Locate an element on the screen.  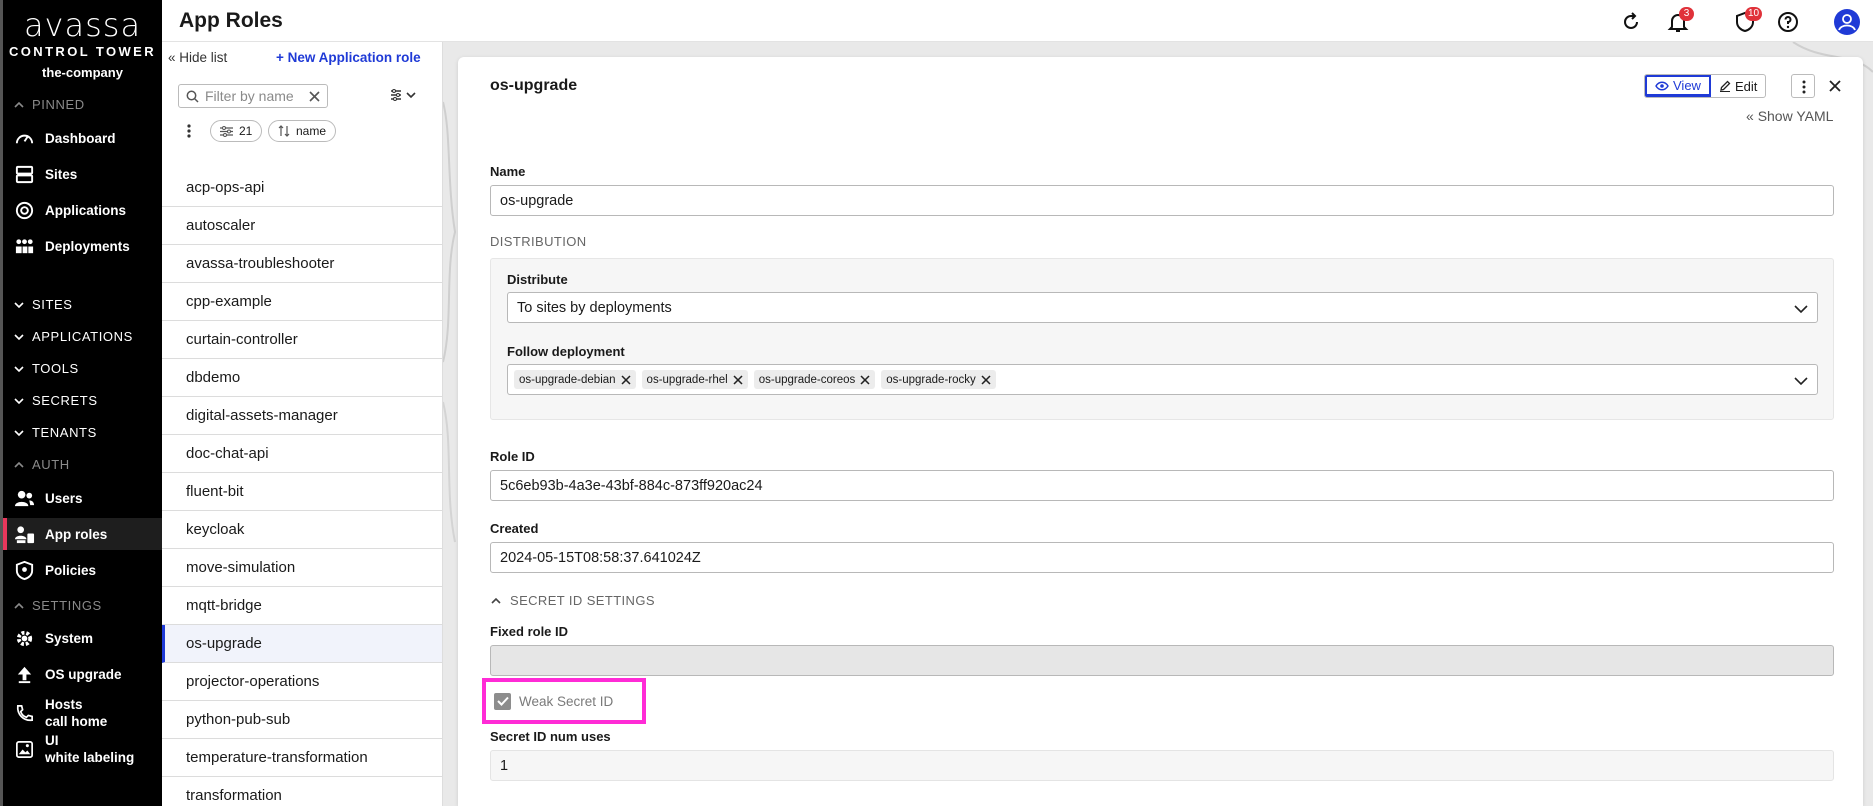
section-tools: TOOLS is located at coordinates (46, 368).